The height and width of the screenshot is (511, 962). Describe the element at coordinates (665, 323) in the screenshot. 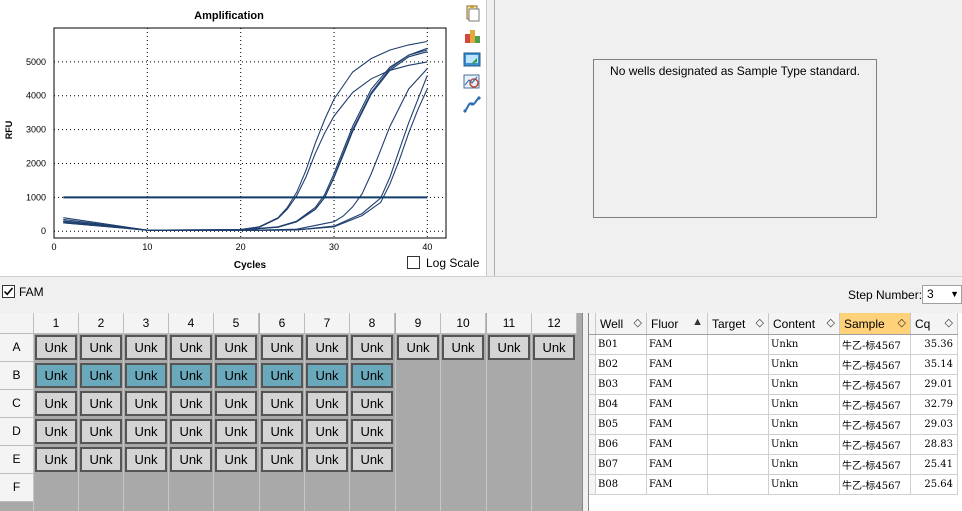

I see `column-header-label: Fluor` at that location.